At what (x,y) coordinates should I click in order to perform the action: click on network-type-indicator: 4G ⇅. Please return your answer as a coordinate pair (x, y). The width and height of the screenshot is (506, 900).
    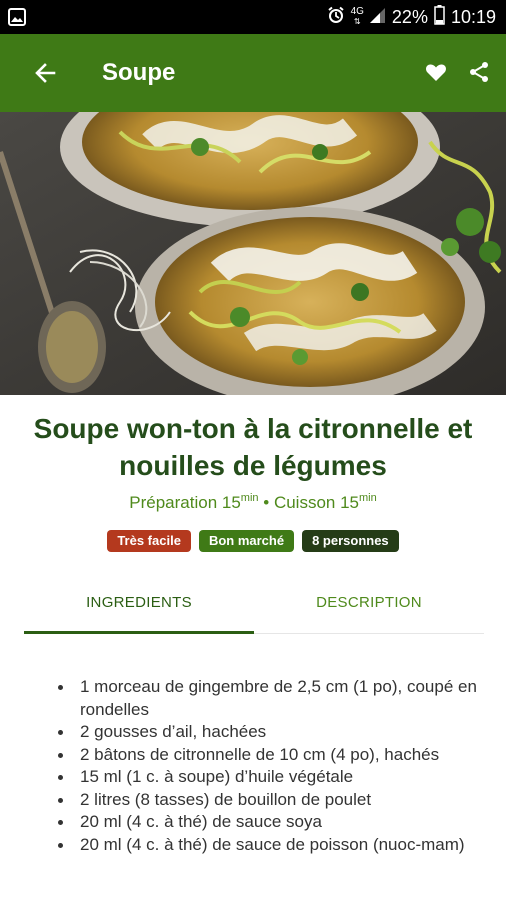
    Looking at the image, I should click on (357, 16).